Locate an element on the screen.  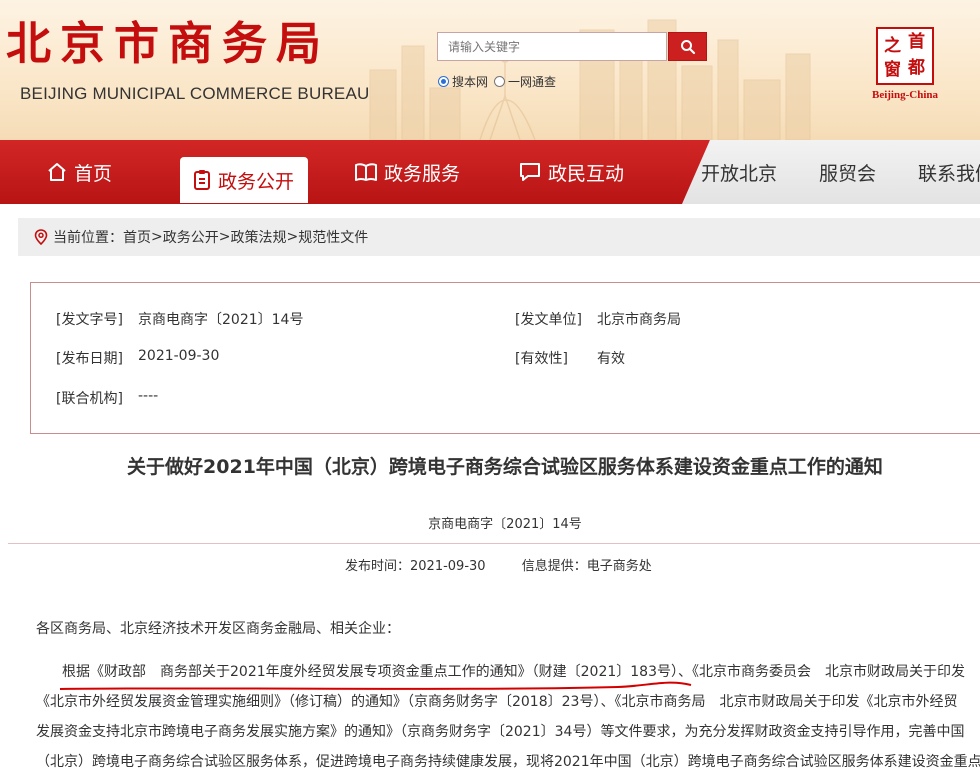
issuer-label: [发文单位] is located at coordinates (548, 320).